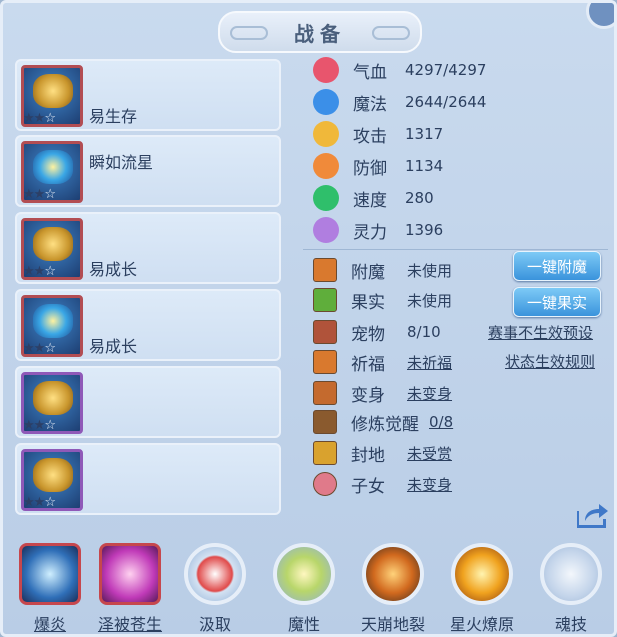 This screenshot has height=637, width=617. Describe the element at coordinates (482, 574) in the screenshot. I see `starfire-icon` at that location.